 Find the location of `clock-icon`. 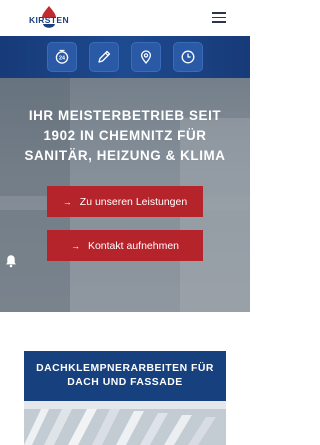

clock-icon is located at coordinates (188, 57).